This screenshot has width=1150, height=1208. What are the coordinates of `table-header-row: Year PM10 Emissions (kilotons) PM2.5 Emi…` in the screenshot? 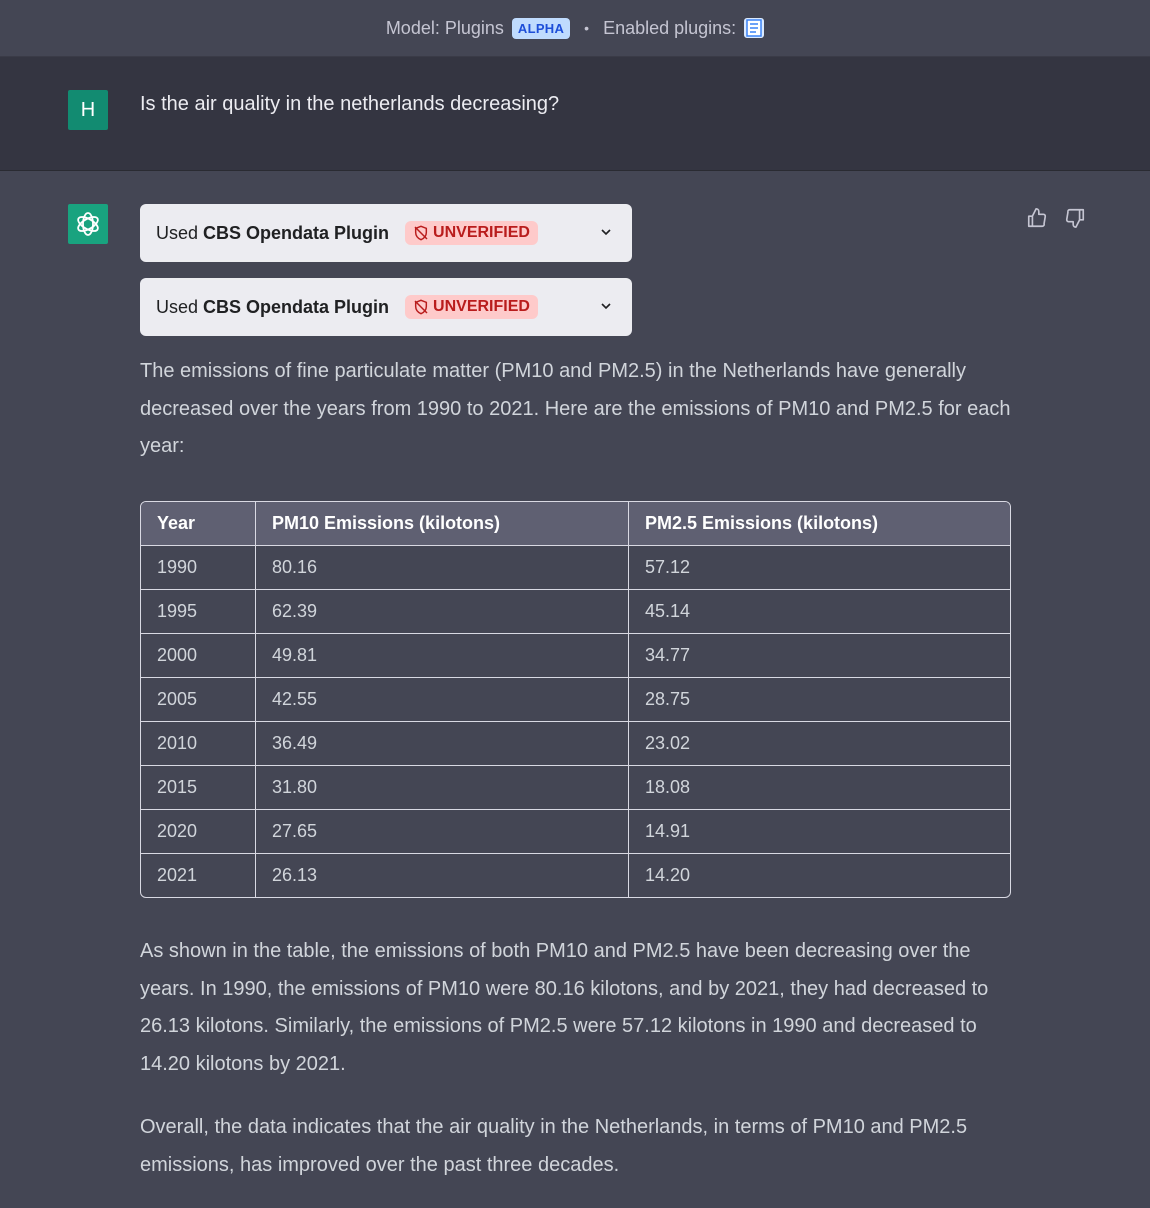 It's located at (575, 524).